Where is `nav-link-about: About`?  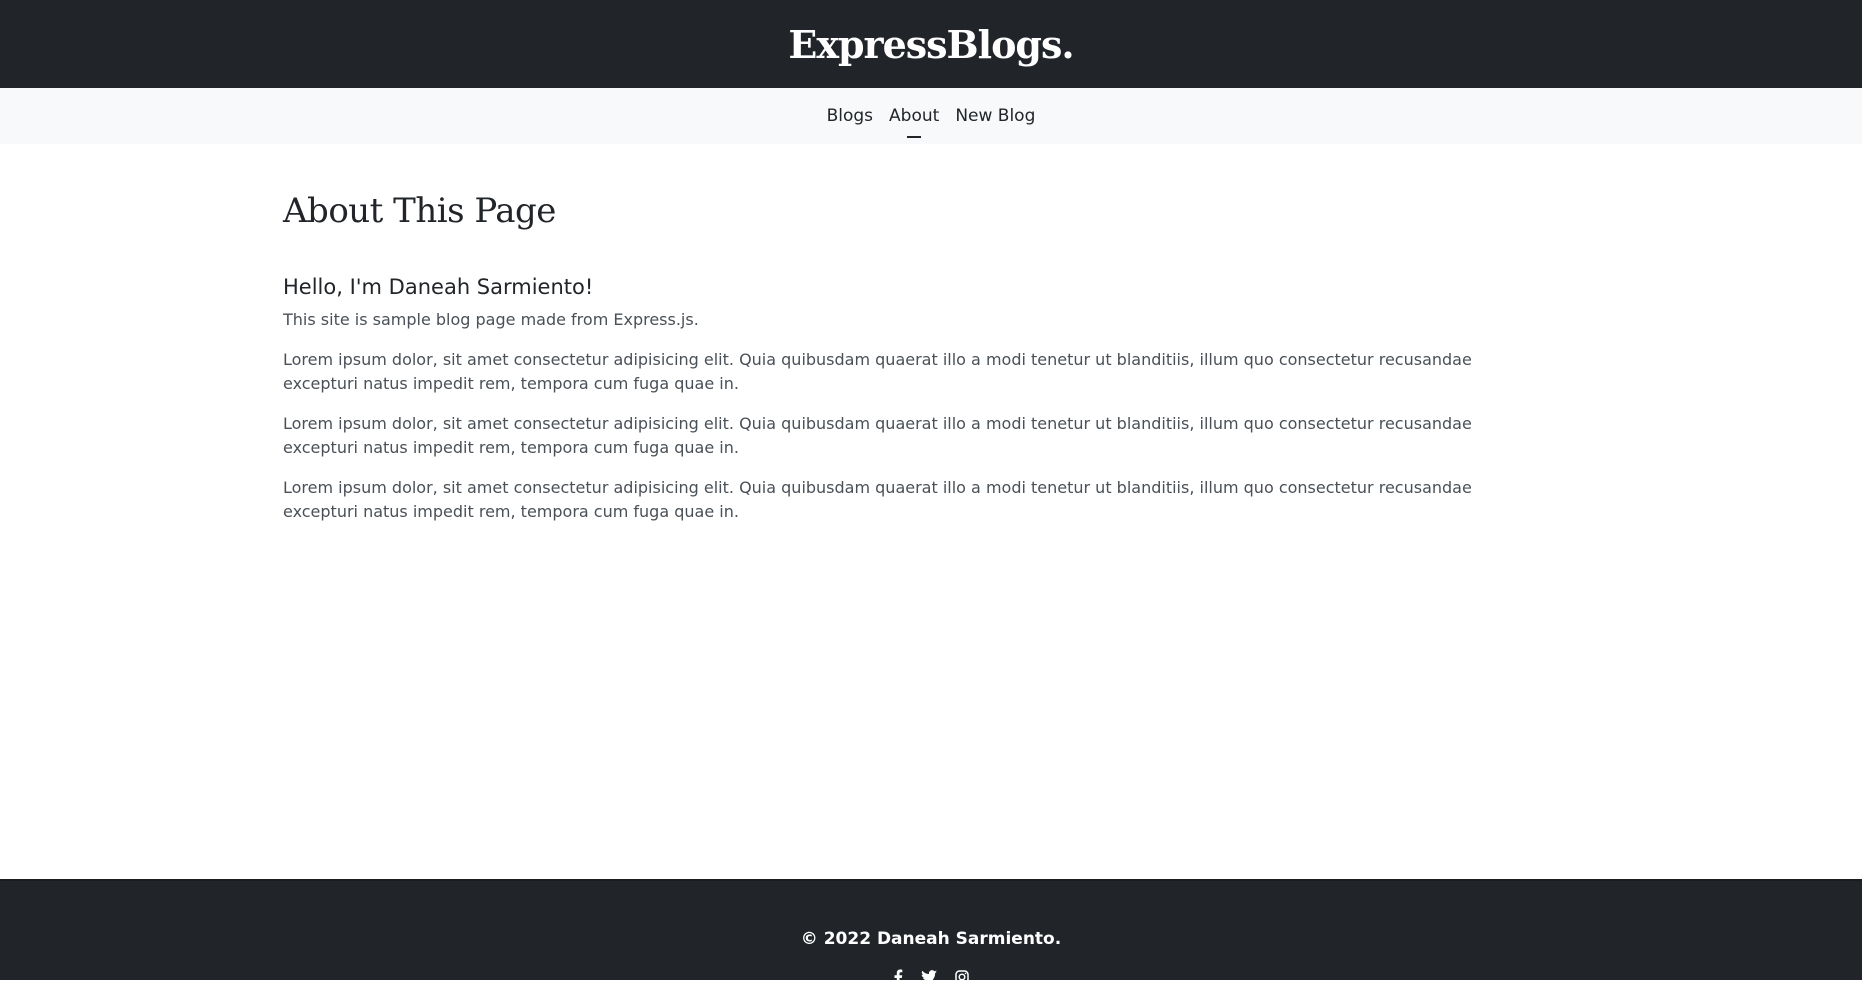 nav-link-about: About is located at coordinates (914, 116).